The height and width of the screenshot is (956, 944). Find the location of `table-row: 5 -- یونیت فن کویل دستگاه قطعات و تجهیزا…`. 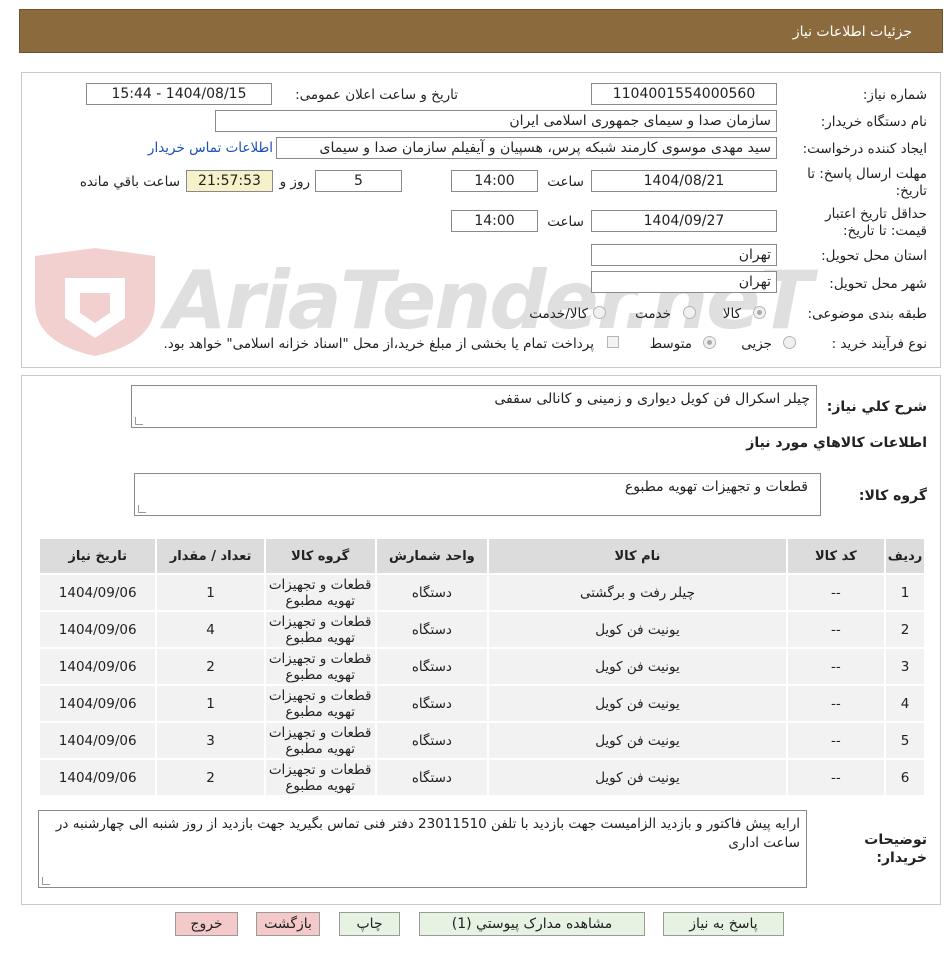

table-row: 5 -- یونیت فن کویل دستگاه قطعات و تجهیزا… is located at coordinates (481, 740).